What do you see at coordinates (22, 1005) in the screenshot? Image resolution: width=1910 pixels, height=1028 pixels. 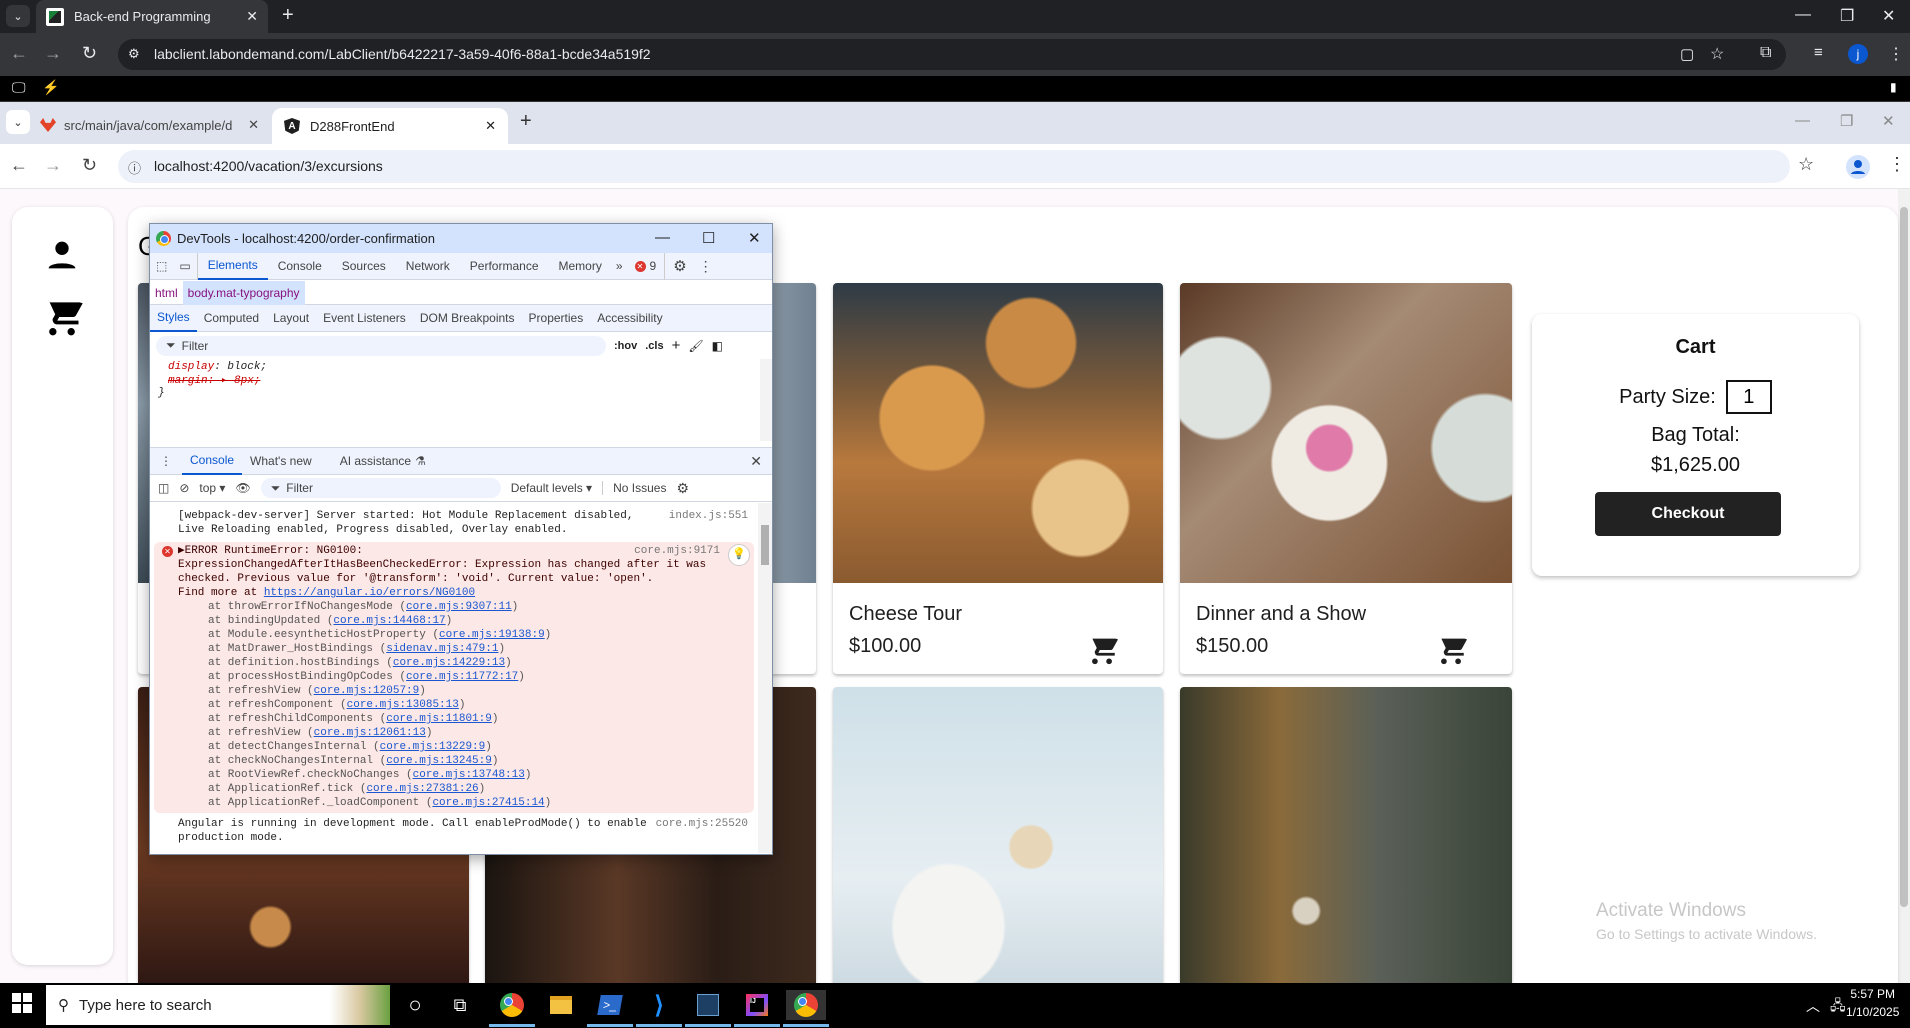 I see `windows-start-icon` at bounding box center [22, 1005].